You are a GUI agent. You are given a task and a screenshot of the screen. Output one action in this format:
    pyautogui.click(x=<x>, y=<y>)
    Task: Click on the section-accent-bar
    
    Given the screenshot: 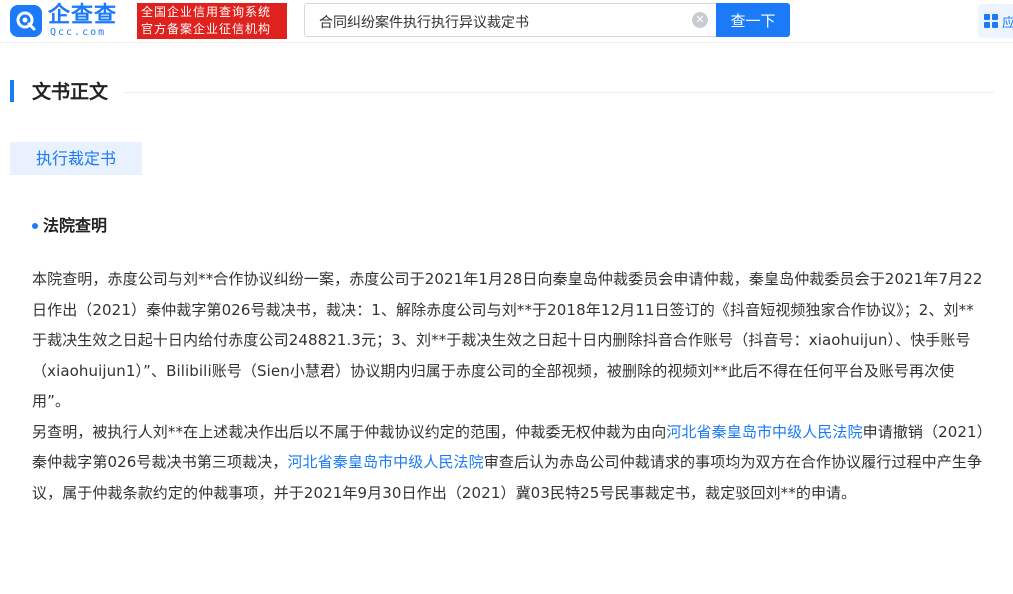 What is the action you would take?
    pyautogui.click(x=12, y=91)
    